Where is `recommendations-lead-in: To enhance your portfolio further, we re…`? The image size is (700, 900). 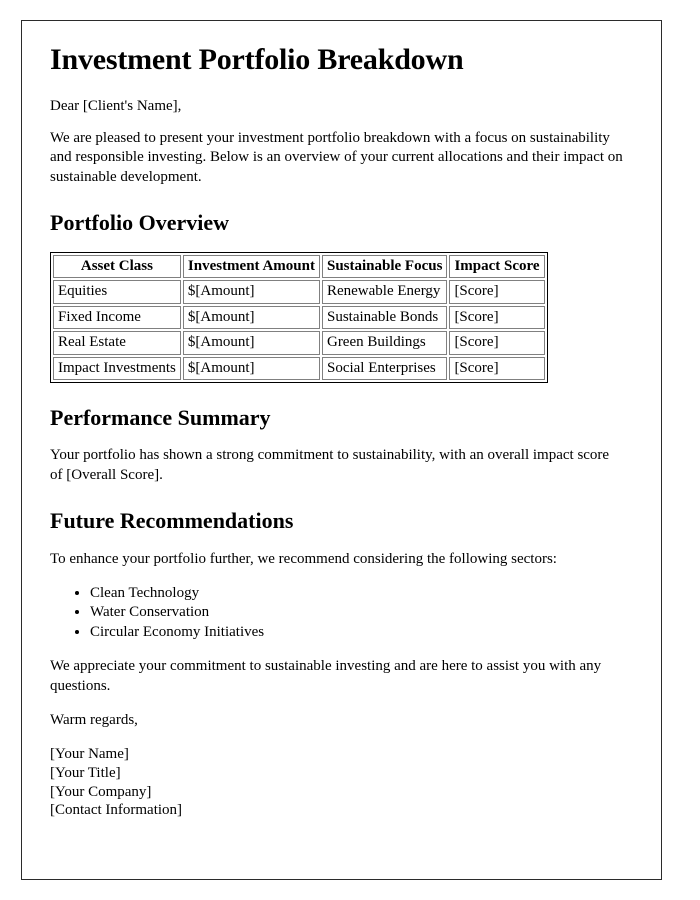 recommendations-lead-in: To enhance your portfolio further, we re… is located at coordinates (303, 558).